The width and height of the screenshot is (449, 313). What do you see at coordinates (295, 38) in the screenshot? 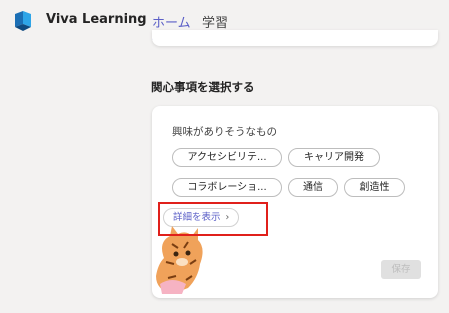
I see `previous-card` at bounding box center [295, 38].